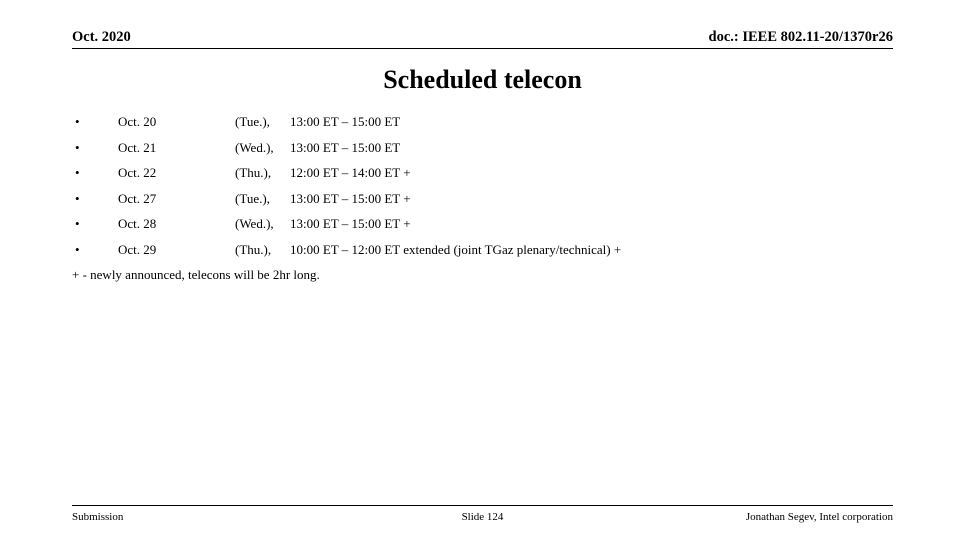 This screenshot has height=540, width=960. What do you see at coordinates (492, 151) in the screenshot?
I see `list-item: • Oct. 21 (Wed.), 13:00 ET – 15:00 ET` at bounding box center [492, 151].